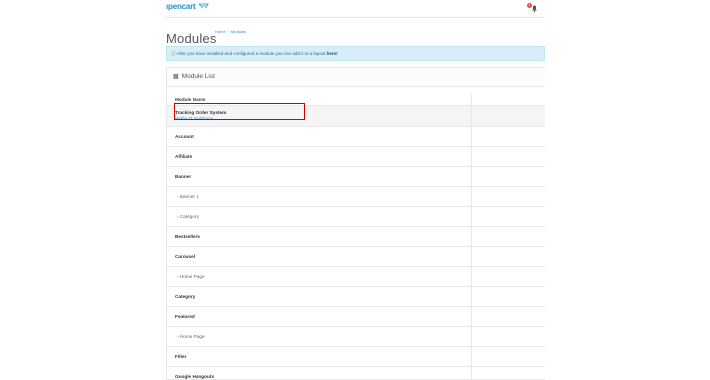 This screenshot has height=380, width=710. I want to click on panel-heading: ▩ Module List, so click(356, 77).